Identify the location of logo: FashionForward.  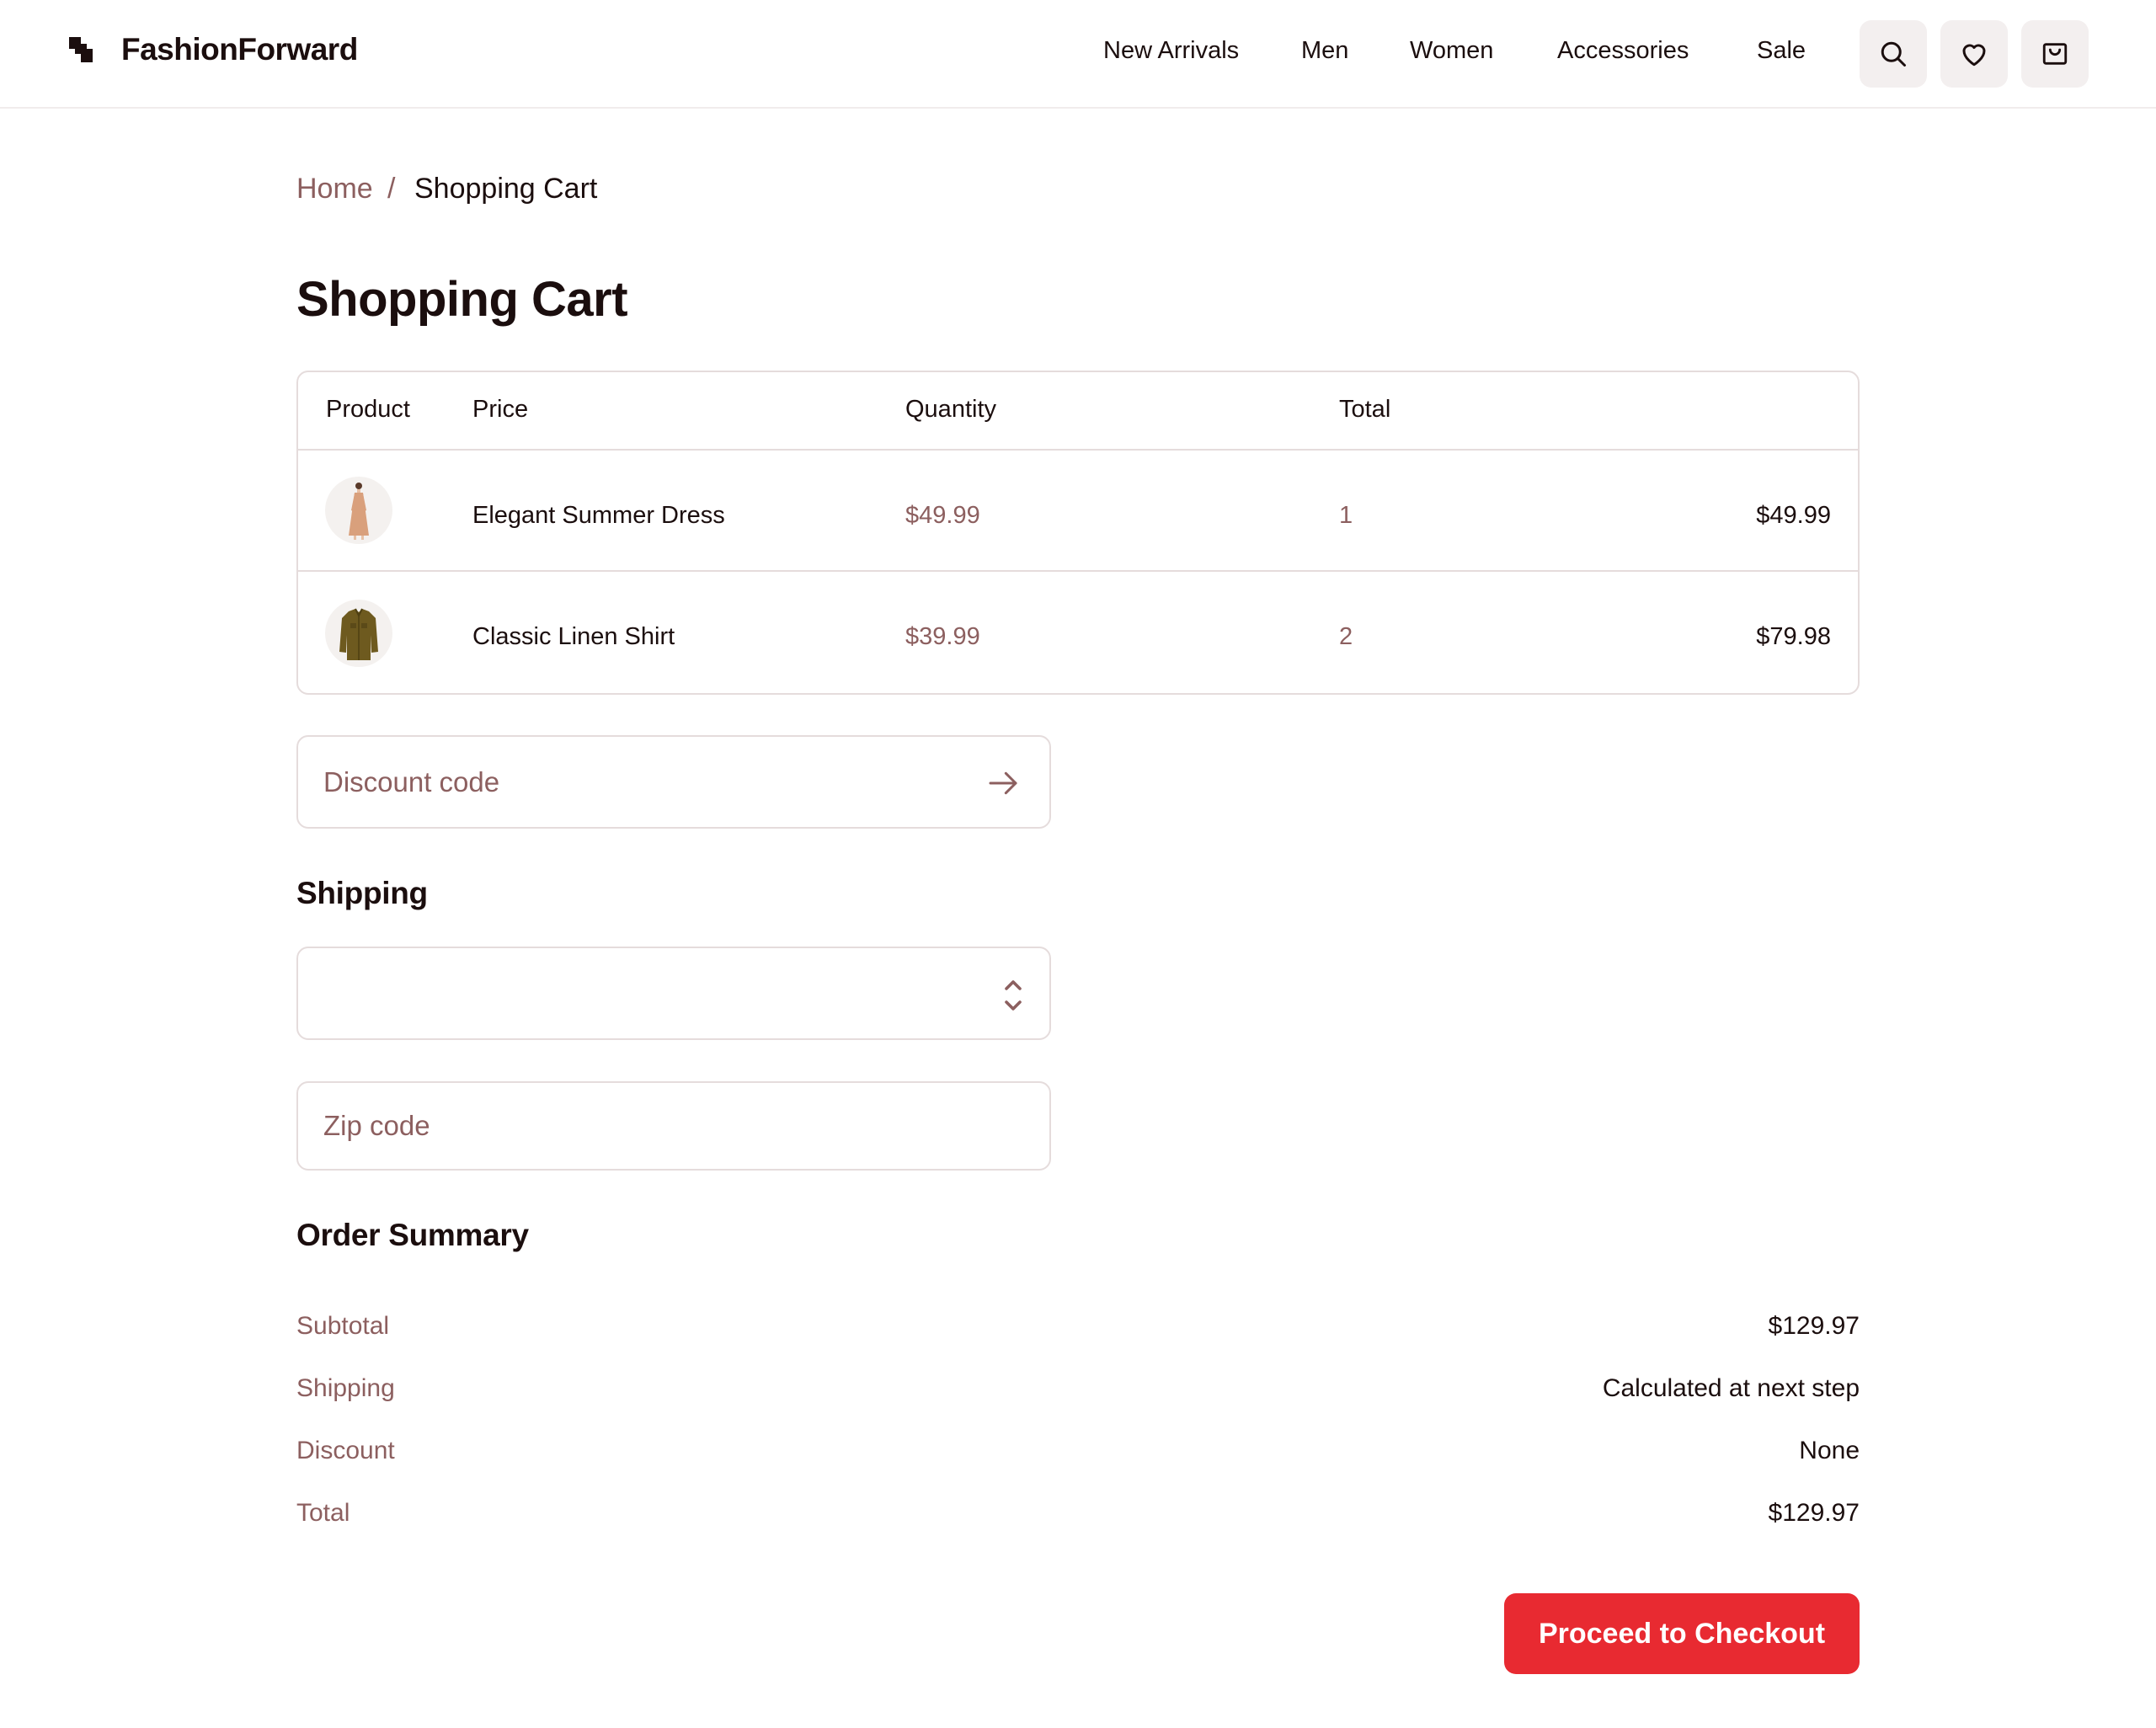
(213, 49).